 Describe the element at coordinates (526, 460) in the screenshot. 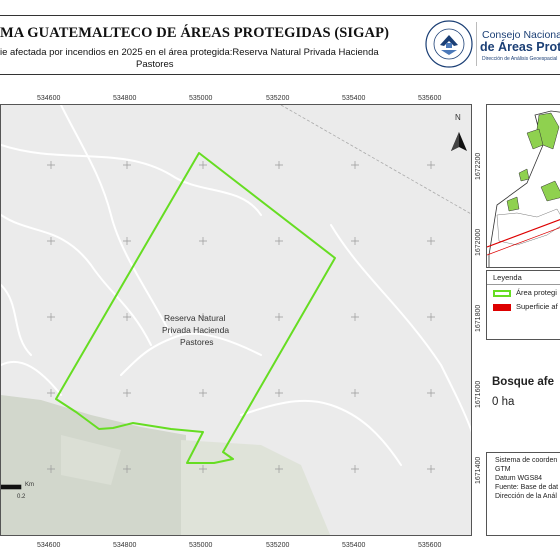

I see `info-line-1: Sistema de coorden` at that location.